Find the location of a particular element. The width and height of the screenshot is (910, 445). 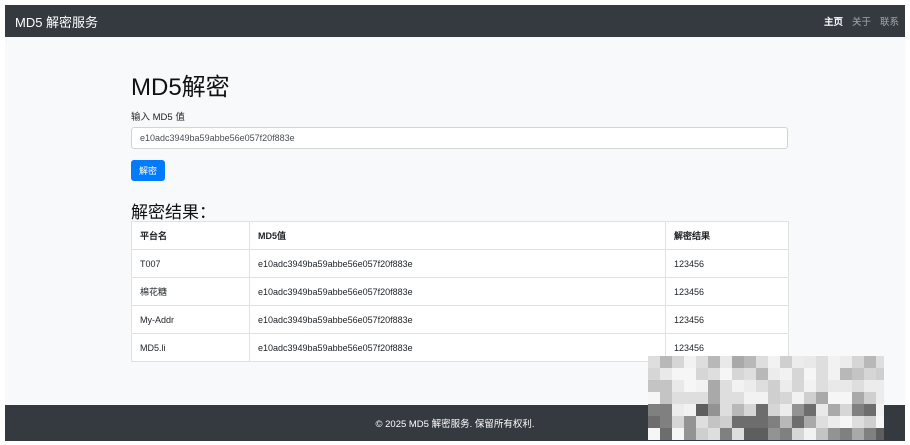

column-header-result: 解密结果 is located at coordinates (727, 235).